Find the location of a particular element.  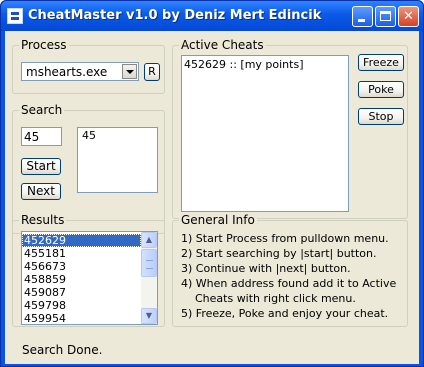

app-icon is located at coordinates (15, 16).